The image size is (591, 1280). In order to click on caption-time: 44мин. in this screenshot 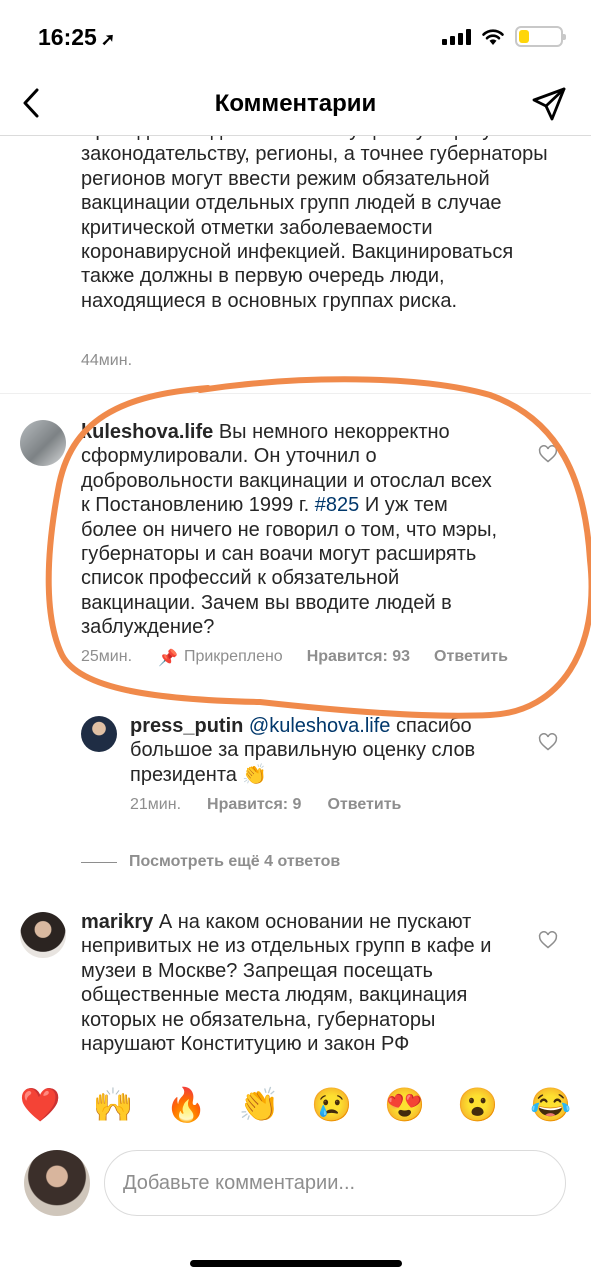, I will do `click(107, 360)`.